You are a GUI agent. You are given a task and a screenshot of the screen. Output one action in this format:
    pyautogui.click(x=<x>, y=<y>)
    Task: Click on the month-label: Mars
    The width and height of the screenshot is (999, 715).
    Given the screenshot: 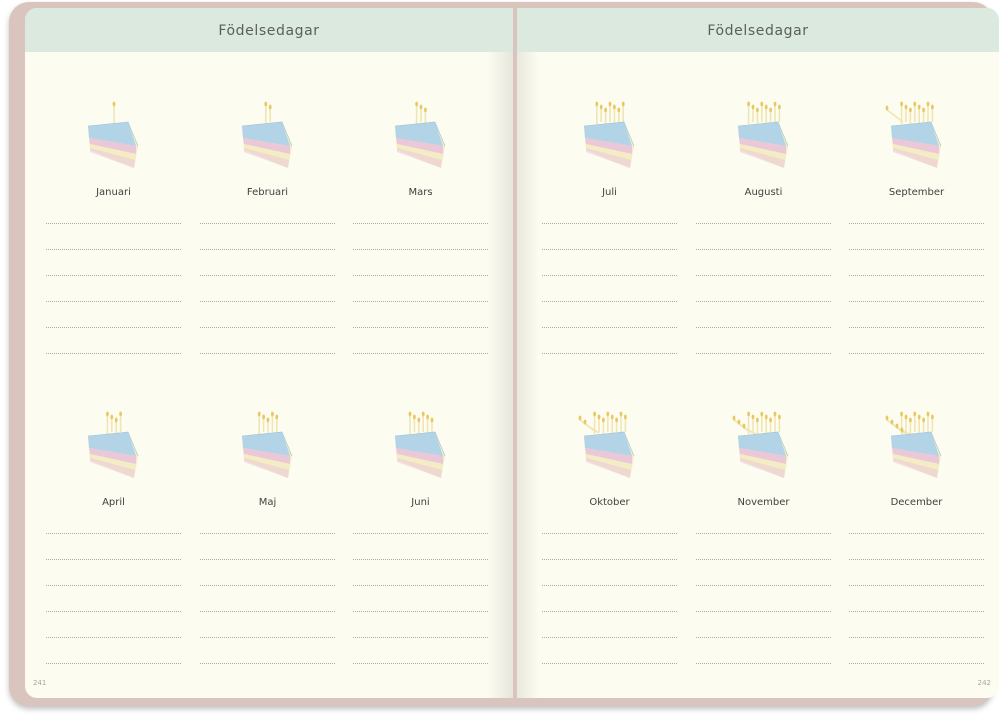 What is the action you would take?
    pyautogui.click(x=420, y=192)
    